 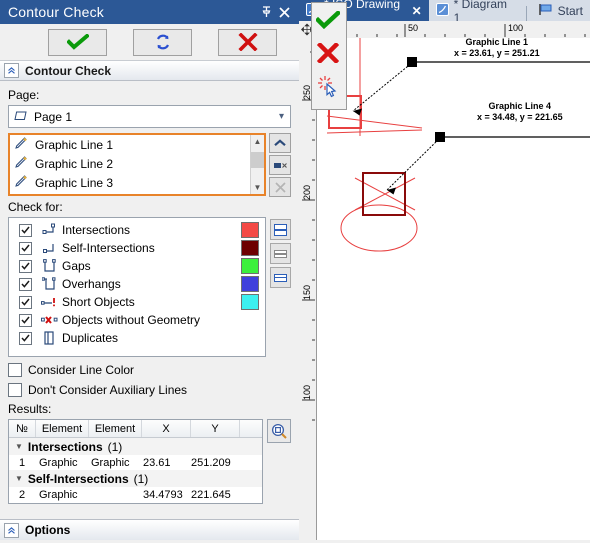 What do you see at coordinates (284, 12) in the screenshot?
I see `close-icon` at bounding box center [284, 12].